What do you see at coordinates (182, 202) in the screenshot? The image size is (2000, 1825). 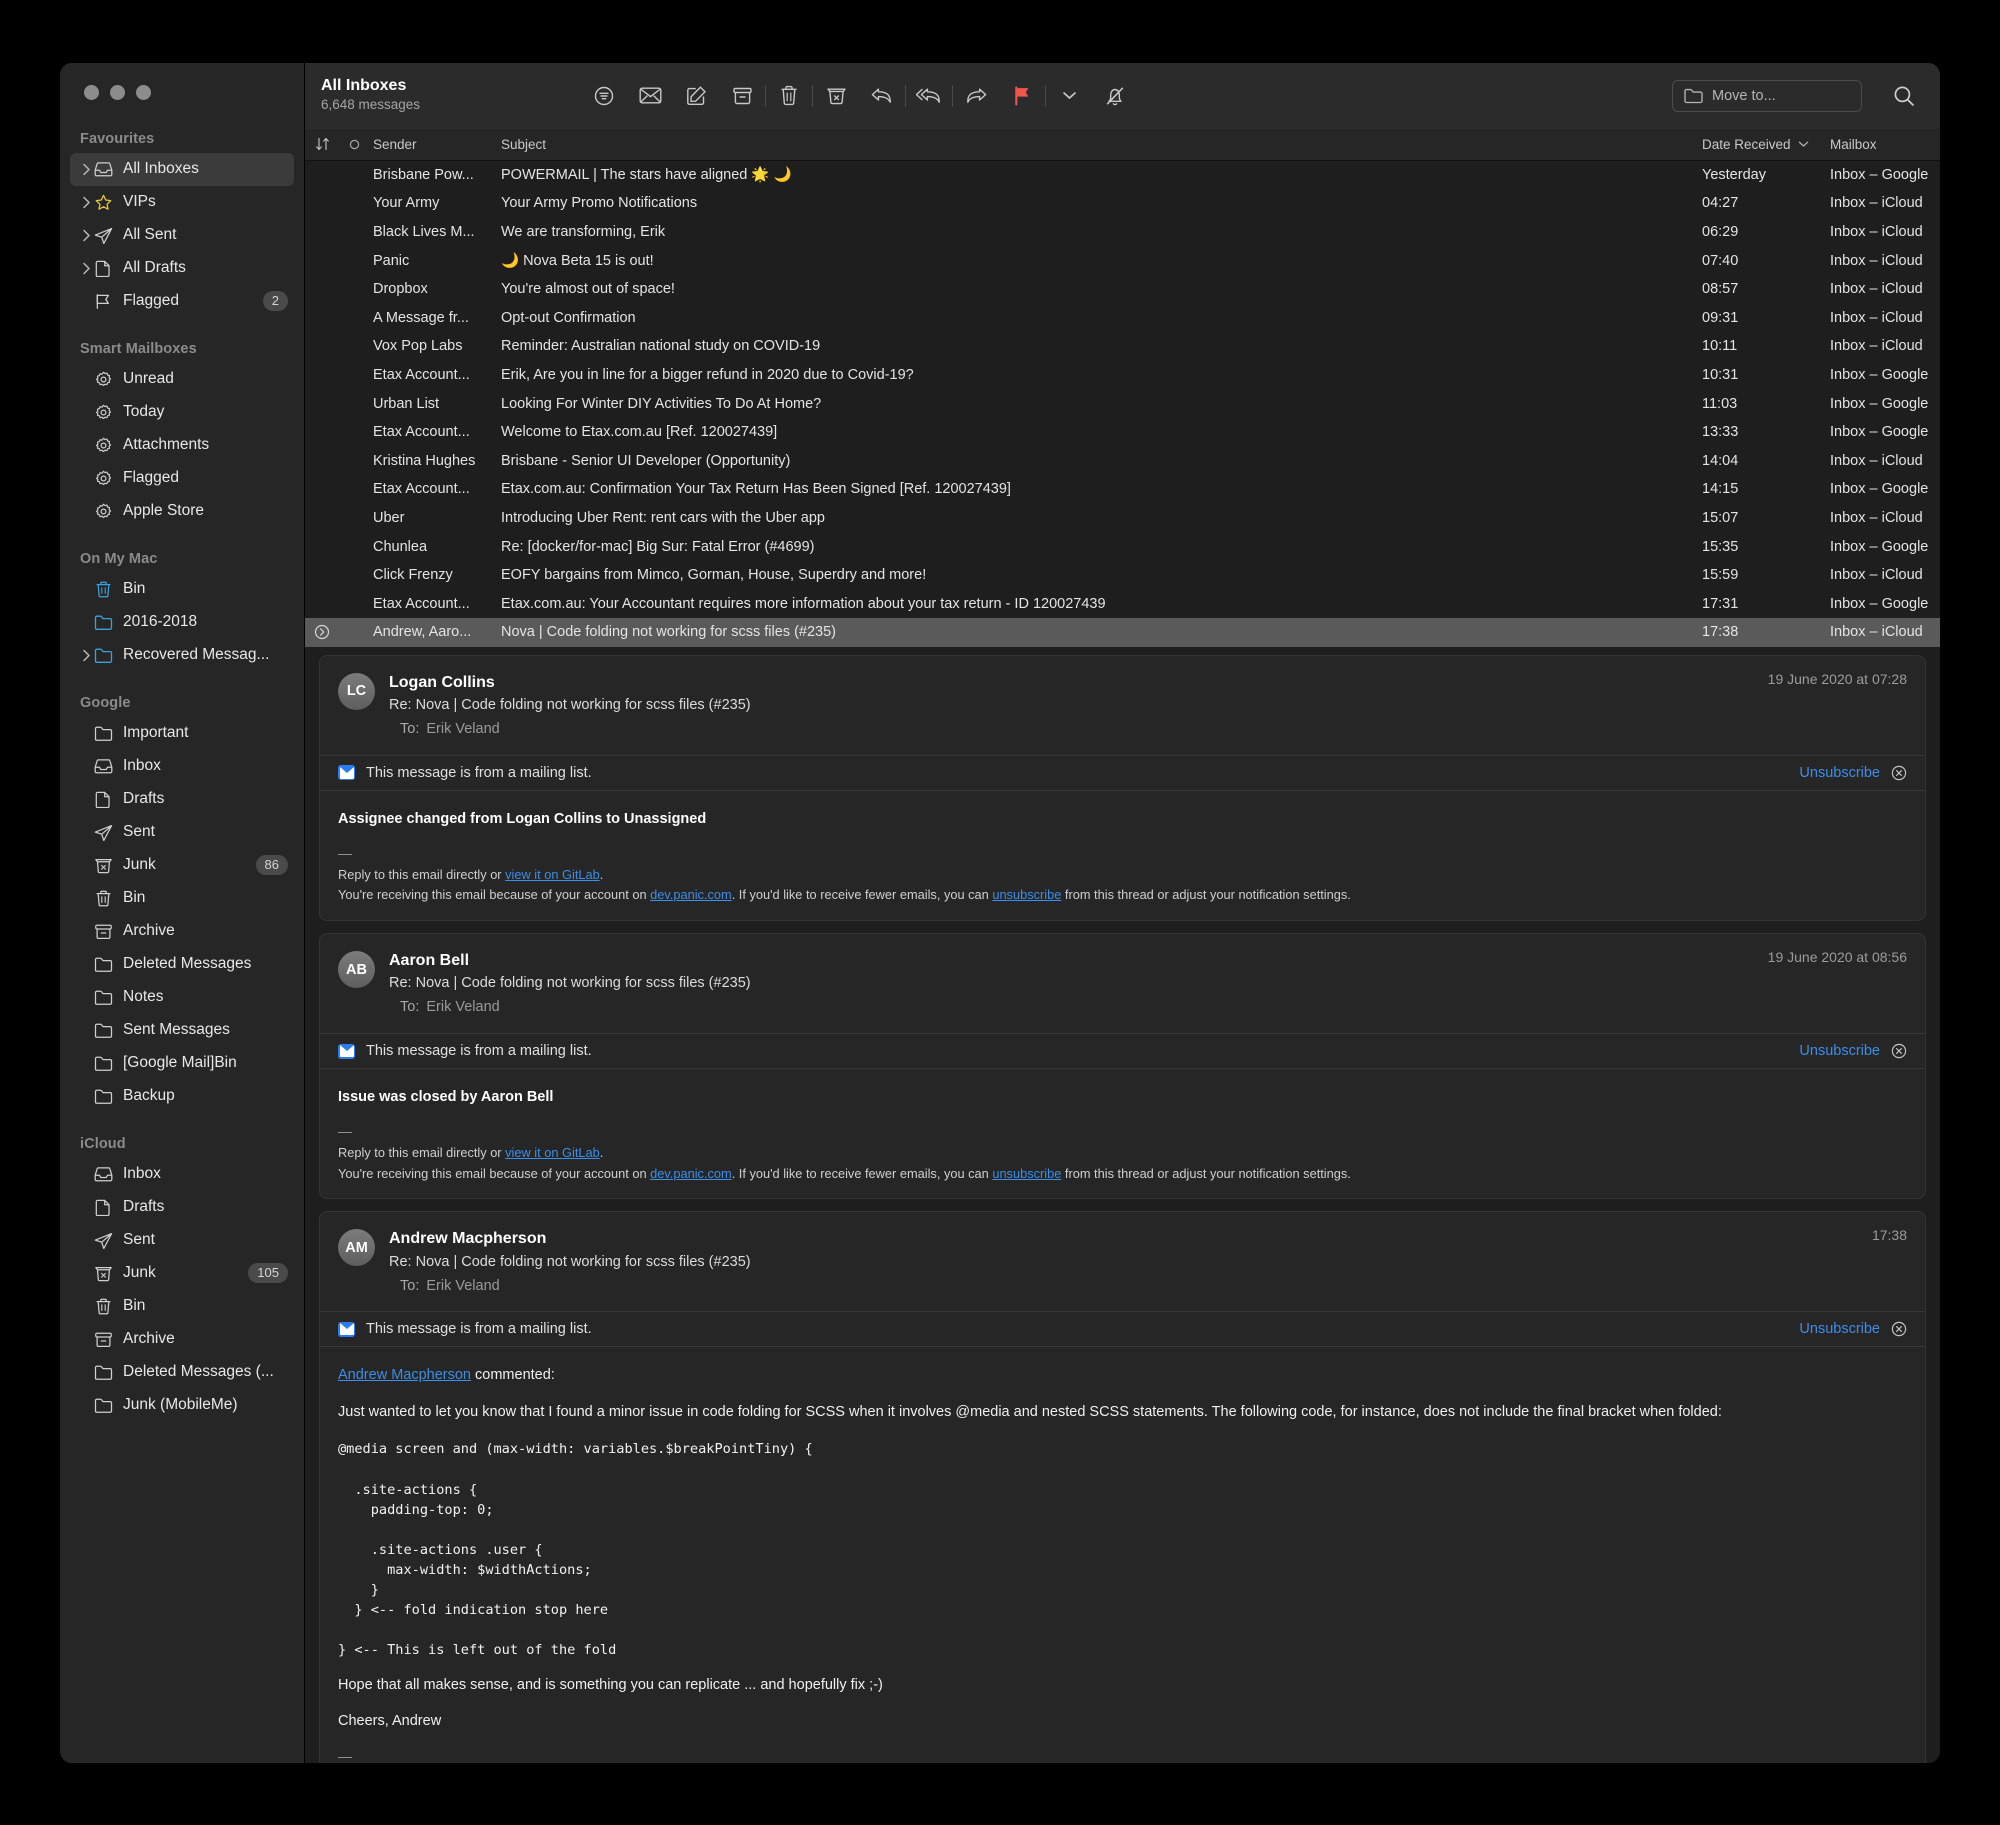 I see `sidebar-item-vips: VIPs` at bounding box center [182, 202].